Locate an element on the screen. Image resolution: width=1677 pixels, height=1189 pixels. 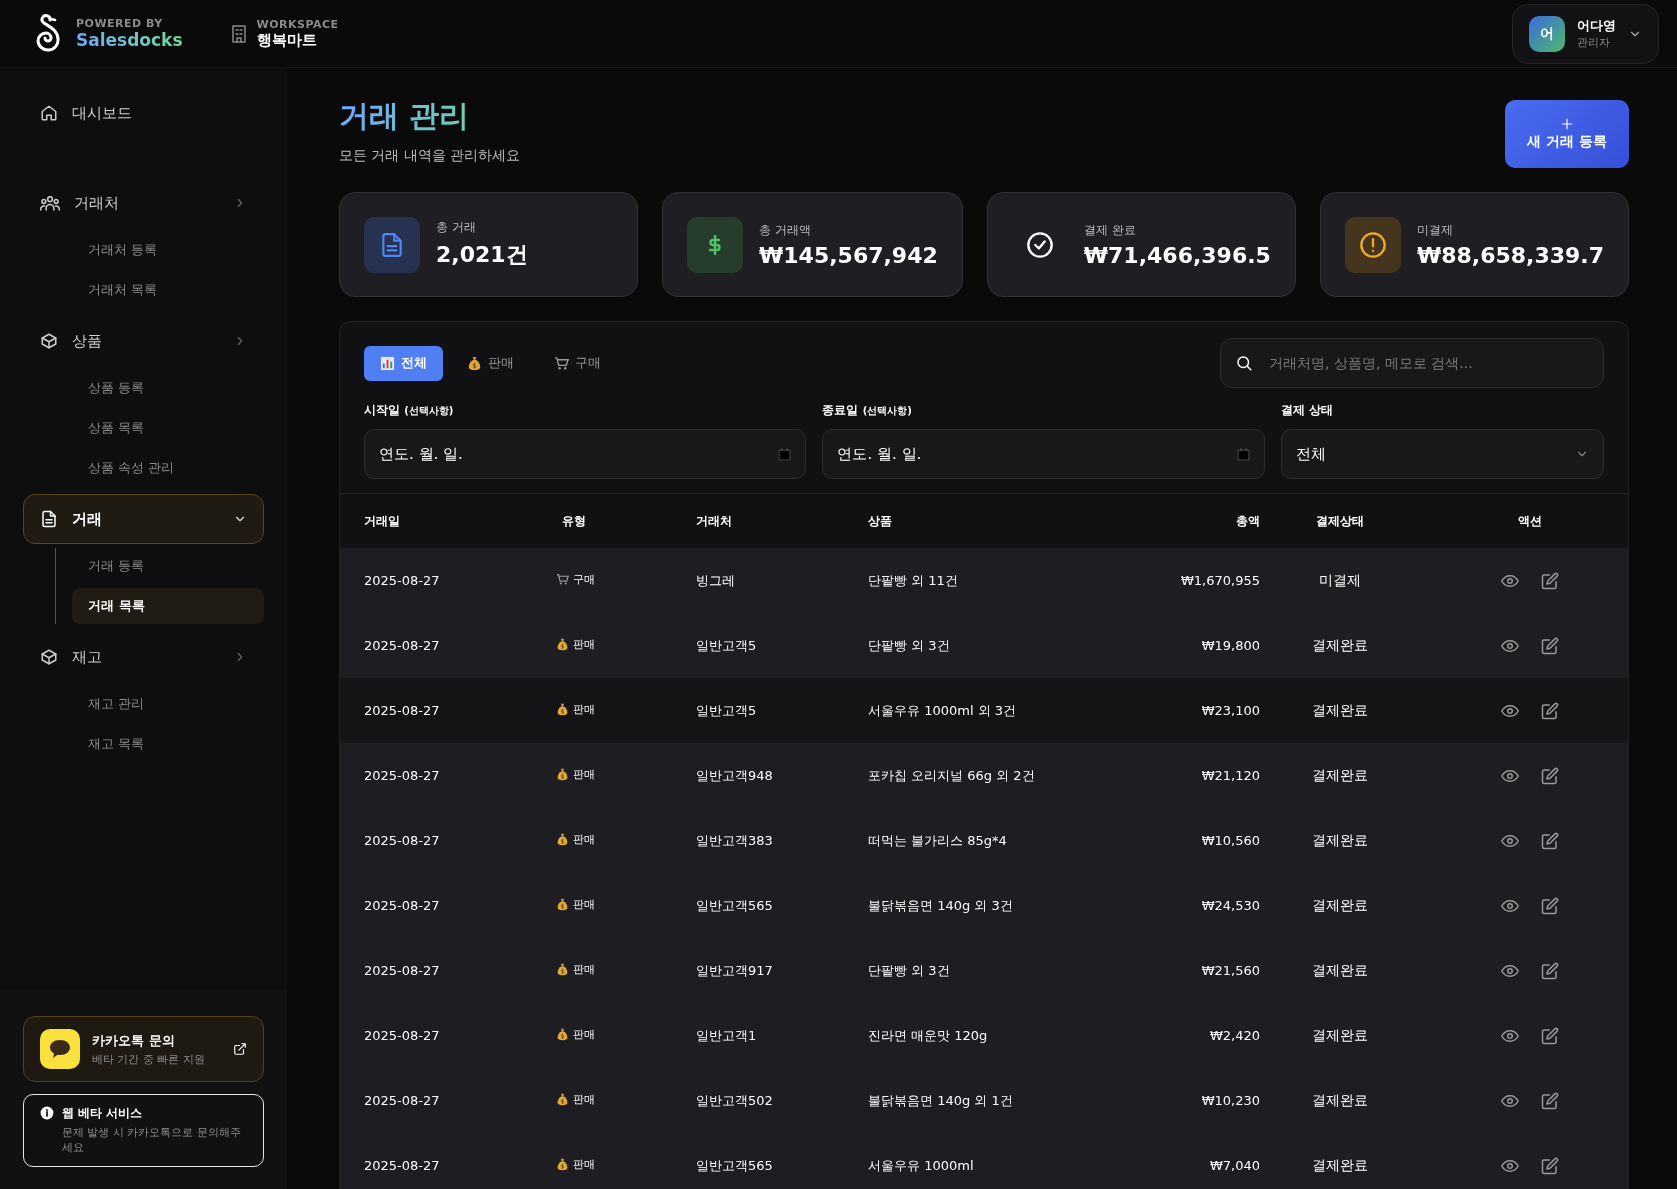
column-header: 거래일 is located at coordinates (382, 521).